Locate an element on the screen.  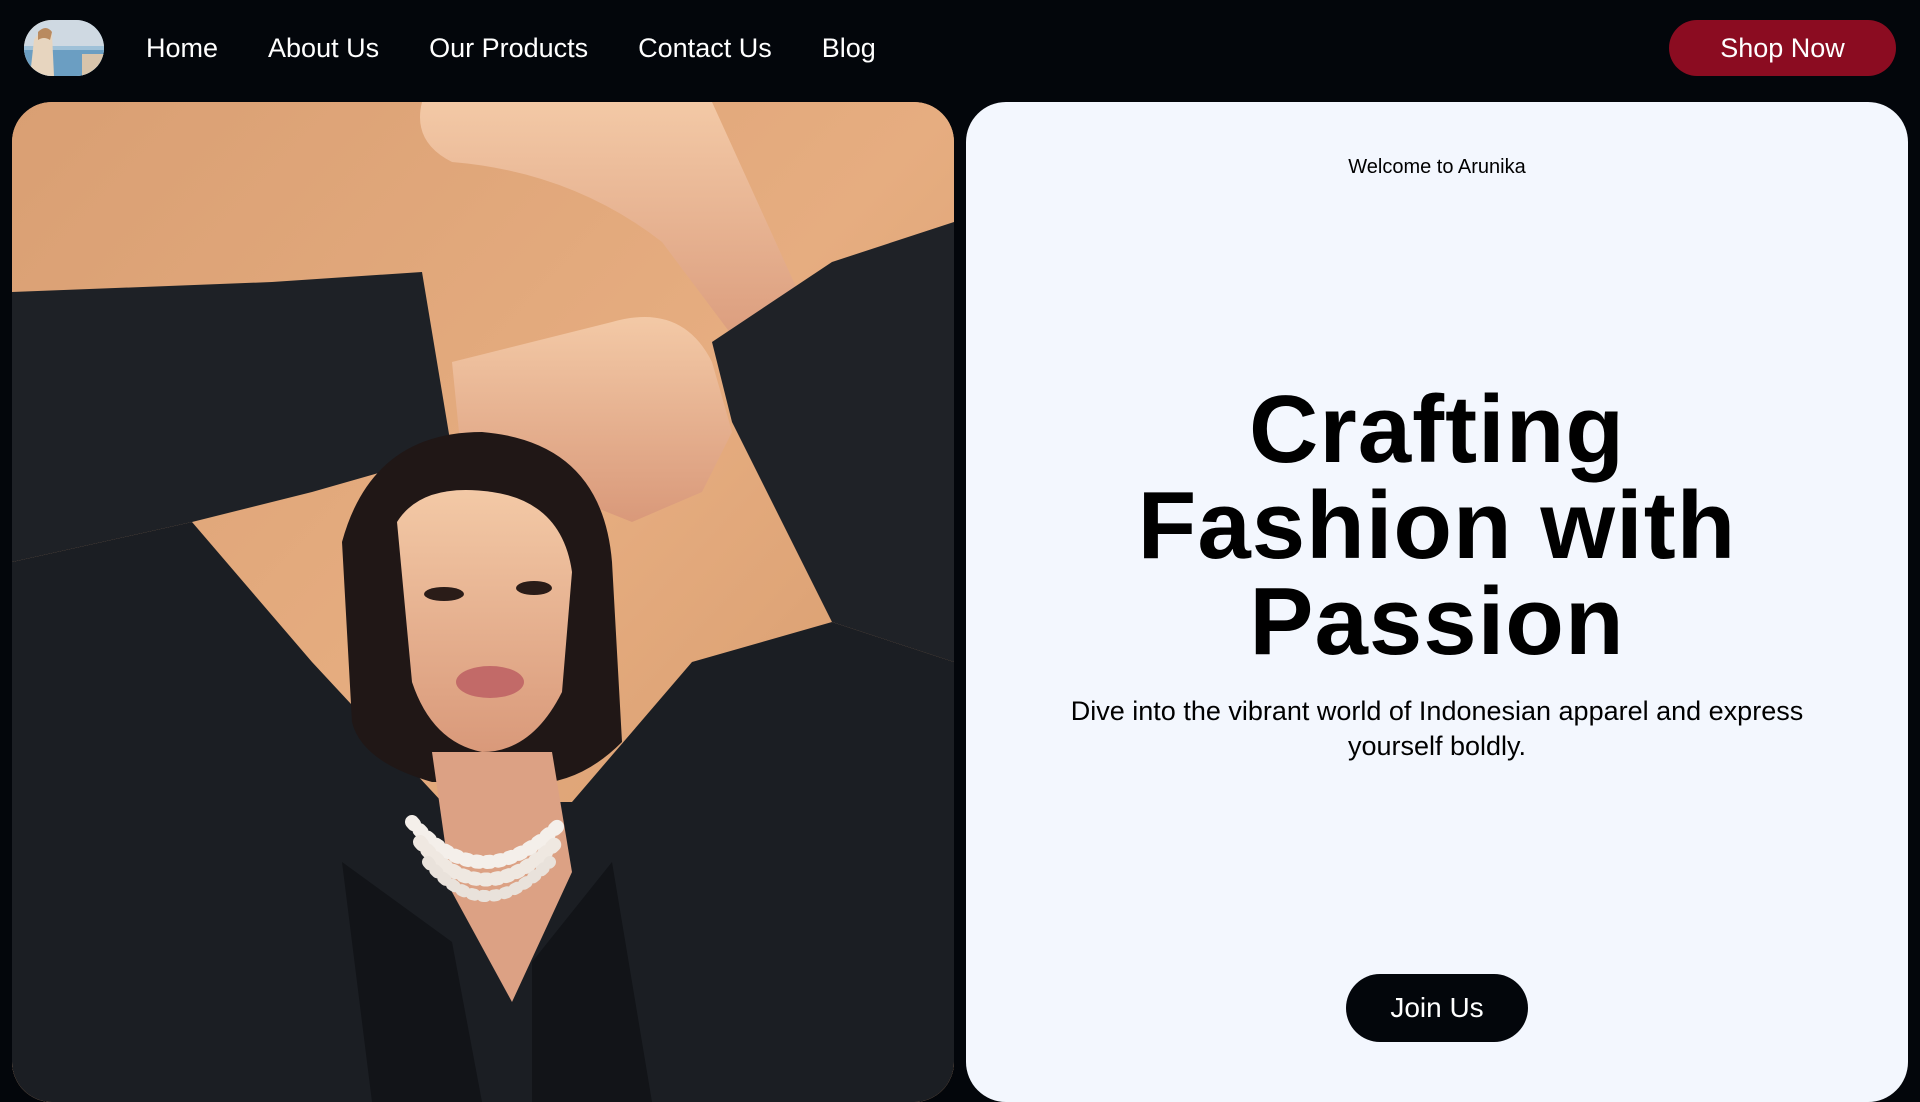
logo-image is located at coordinates (64, 48).